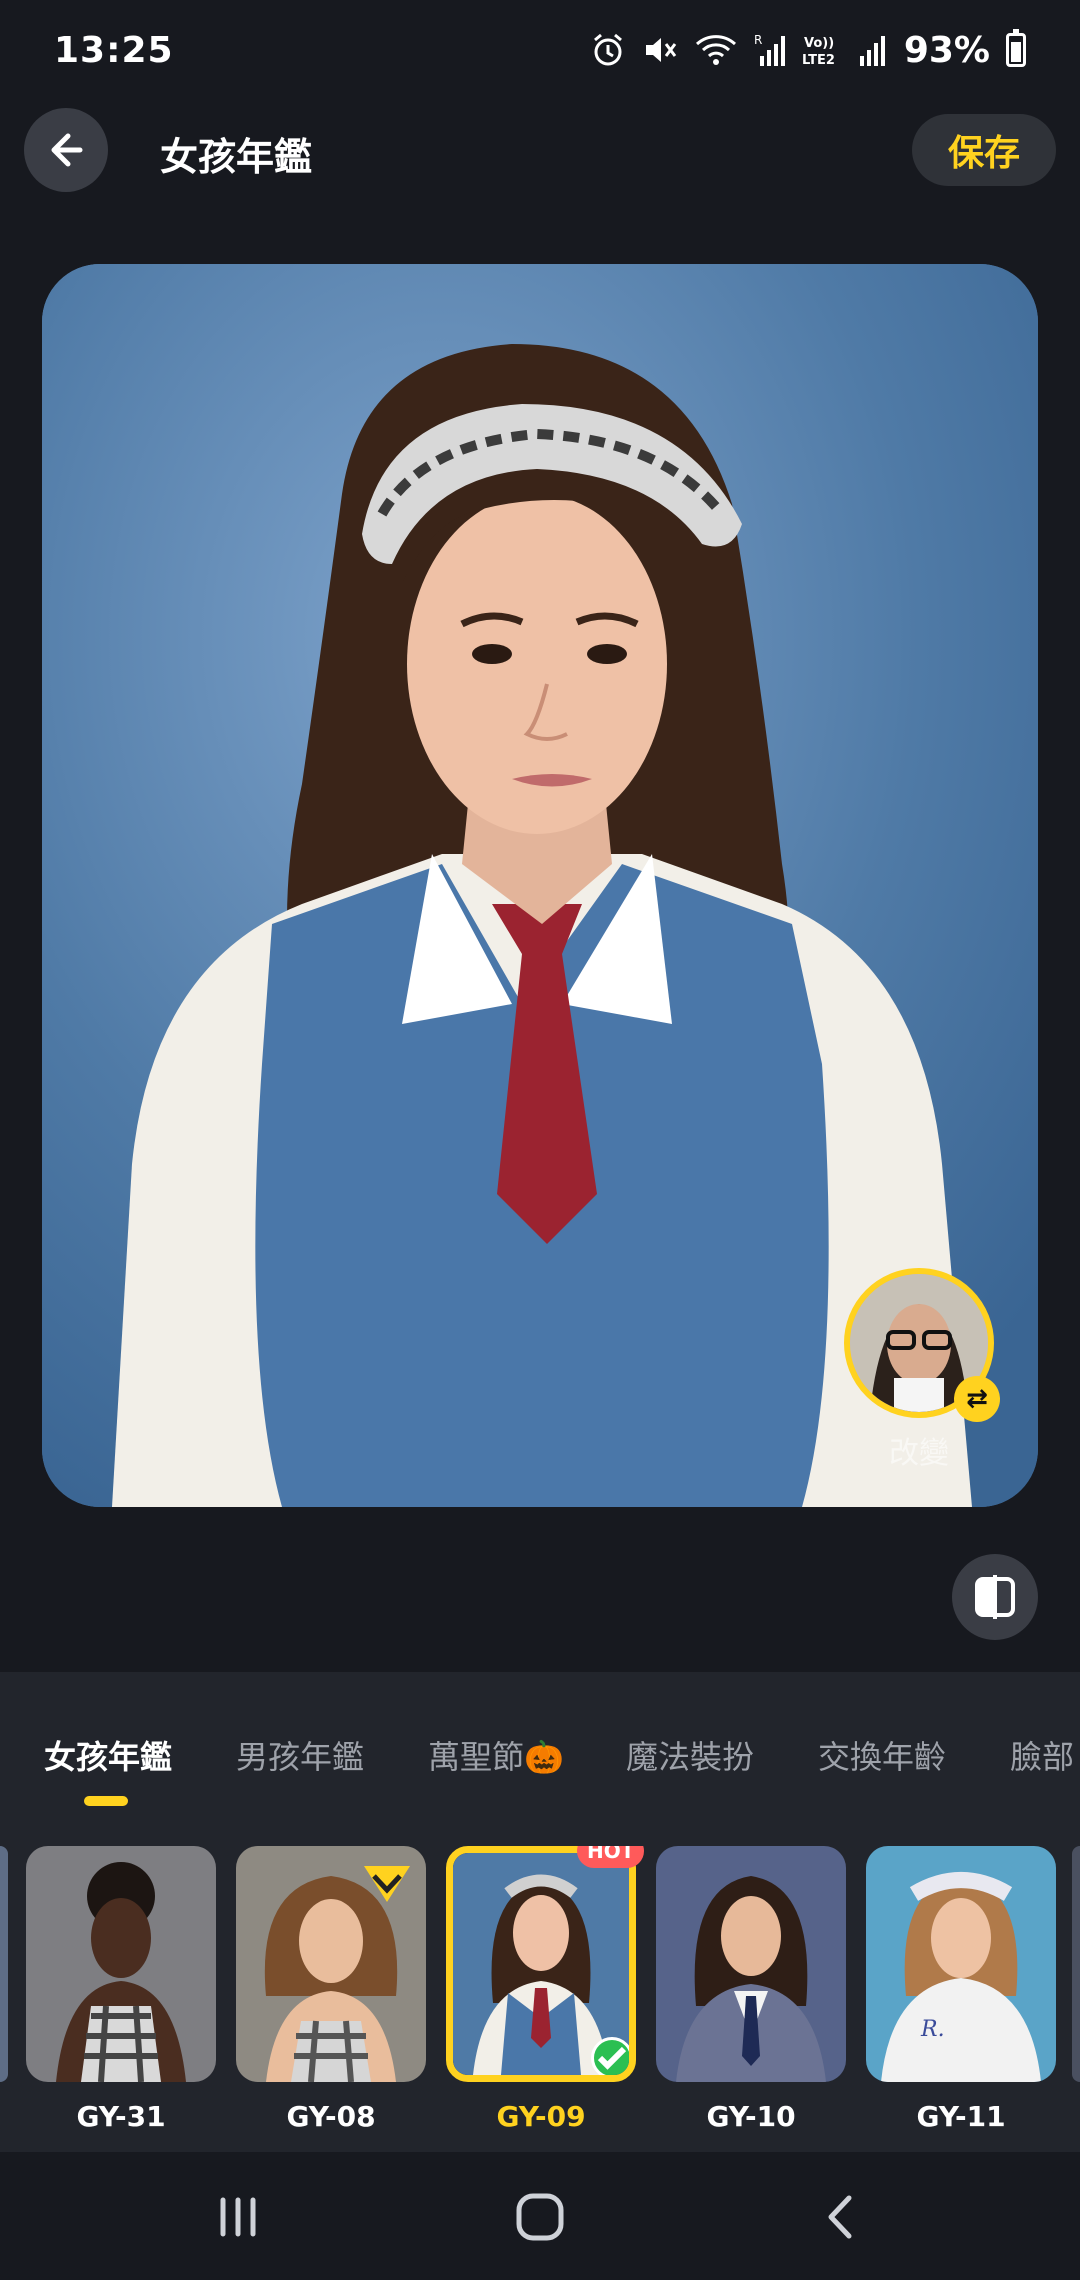  What do you see at coordinates (1042, 1755) in the screenshot?
I see `tab-face: 臉部` at bounding box center [1042, 1755].